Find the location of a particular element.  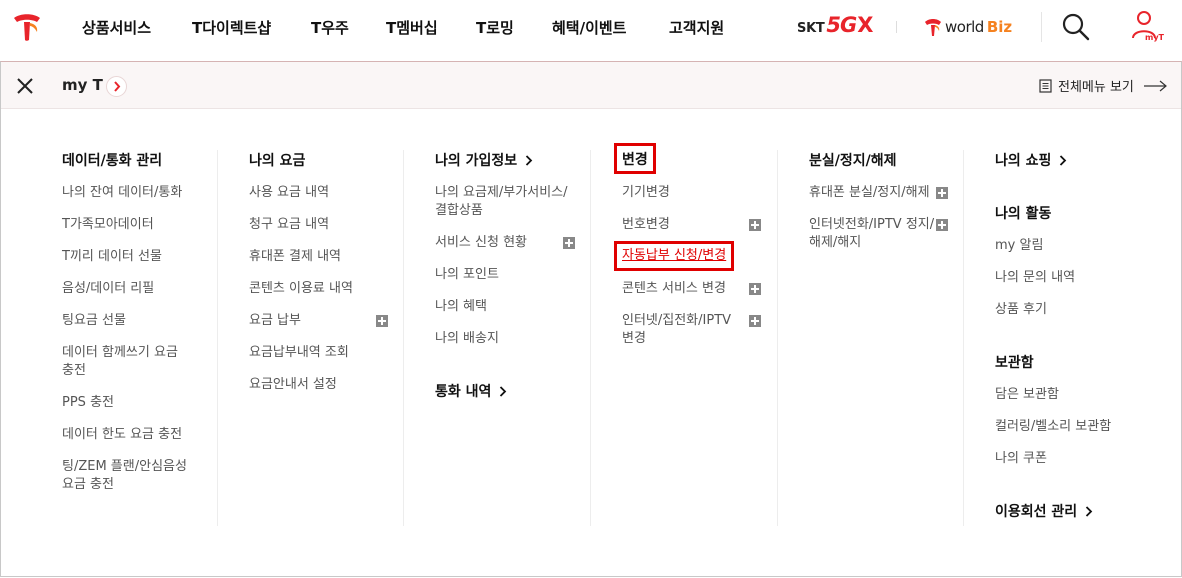

heading-change: 변경 is located at coordinates (635, 158).